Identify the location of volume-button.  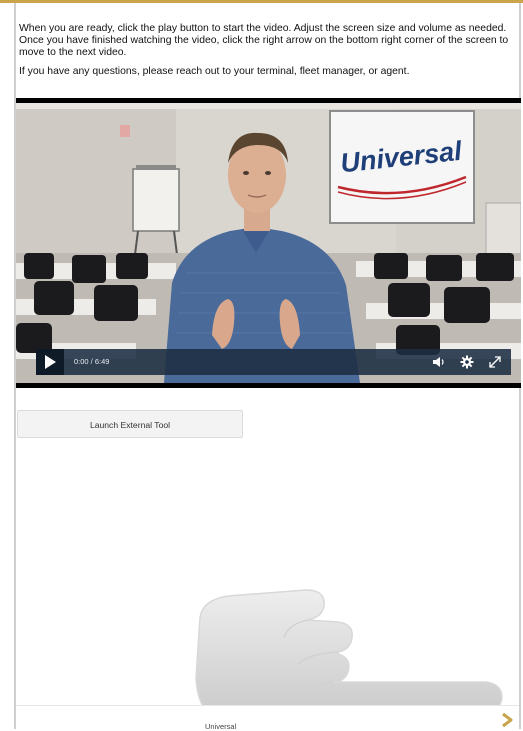
(439, 362).